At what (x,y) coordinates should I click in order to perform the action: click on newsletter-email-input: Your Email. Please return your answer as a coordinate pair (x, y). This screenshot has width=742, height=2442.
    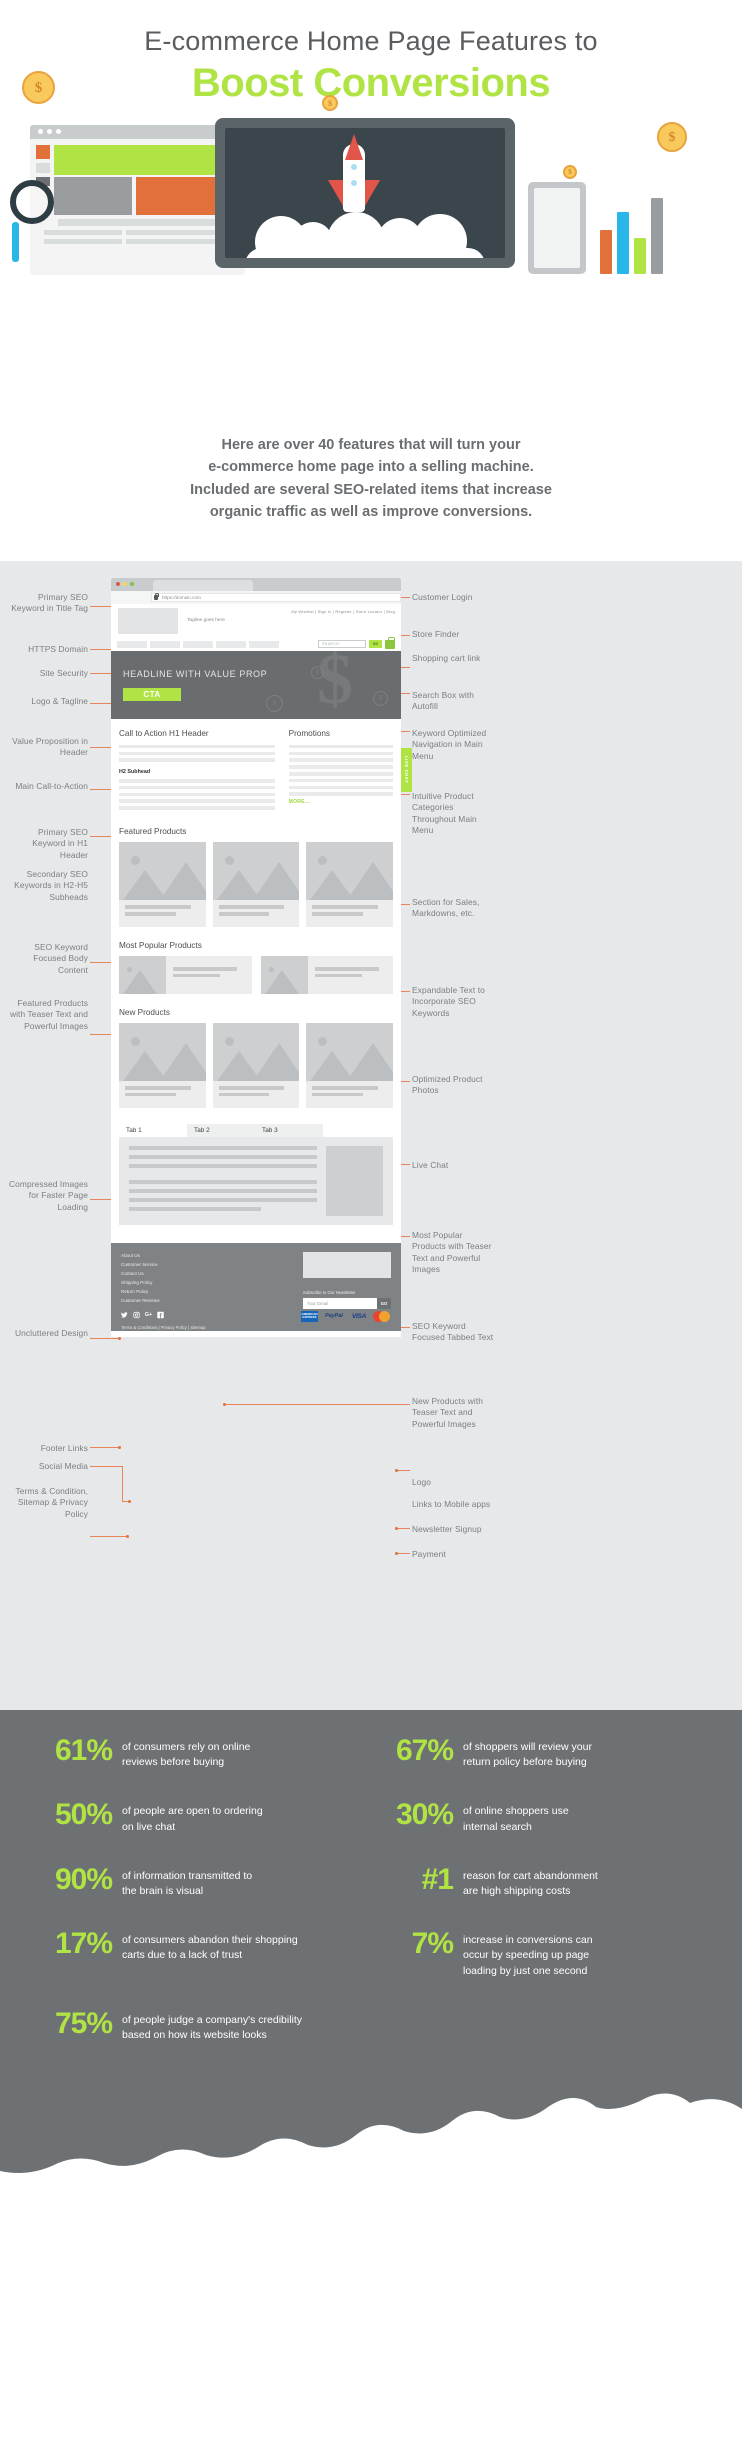
    Looking at the image, I should click on (340, 1303).